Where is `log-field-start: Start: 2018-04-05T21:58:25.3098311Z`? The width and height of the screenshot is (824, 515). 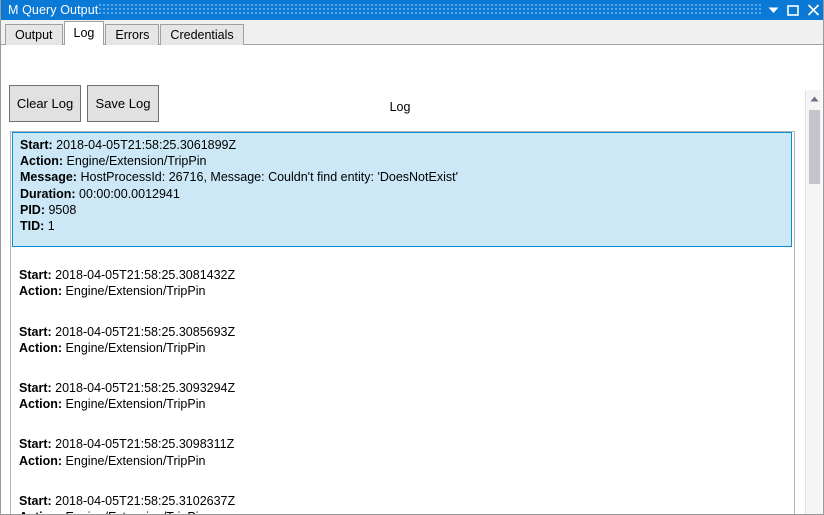
log-field-start: Start: 2018-04-05T21:58:25.3098311Z is located at coordinates (406, 444).